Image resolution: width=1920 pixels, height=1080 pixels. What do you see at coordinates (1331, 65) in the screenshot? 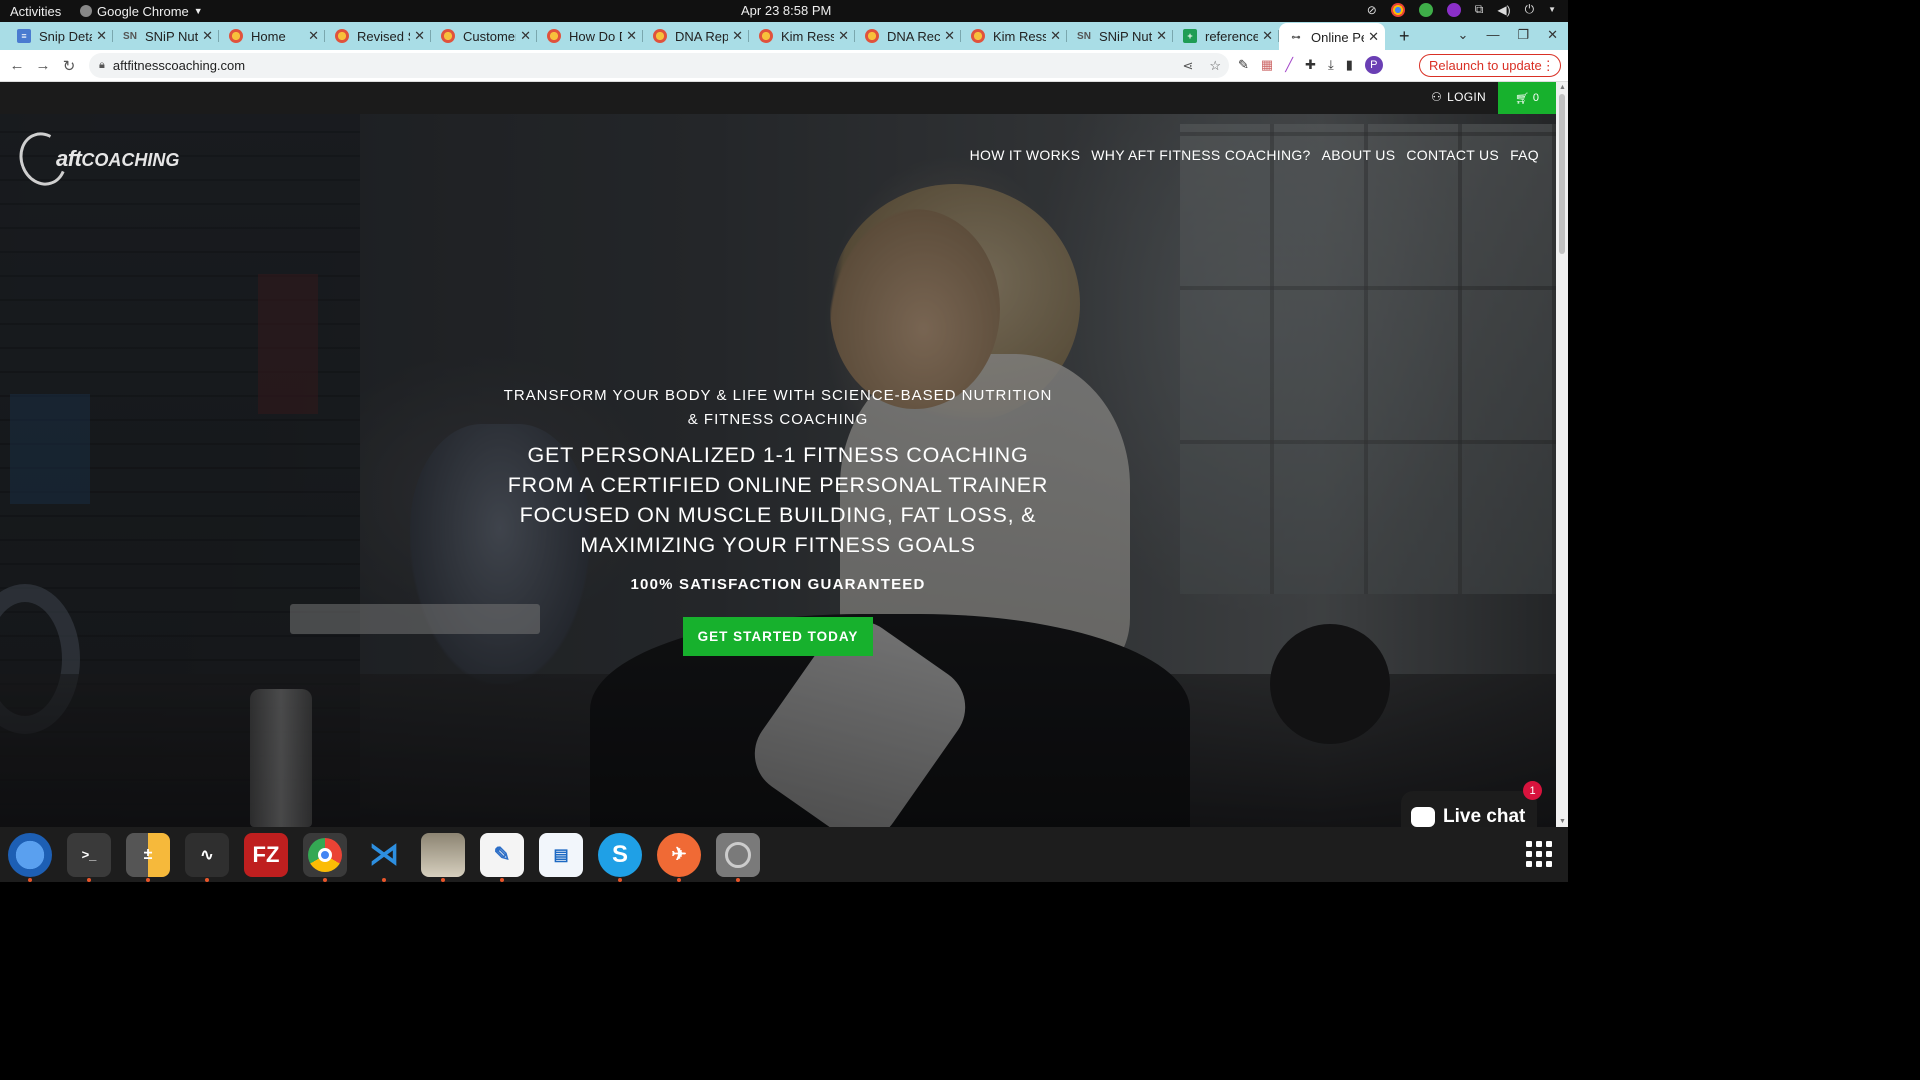
I see `download-icon: ⤓` at bounding box center [1331, 65].